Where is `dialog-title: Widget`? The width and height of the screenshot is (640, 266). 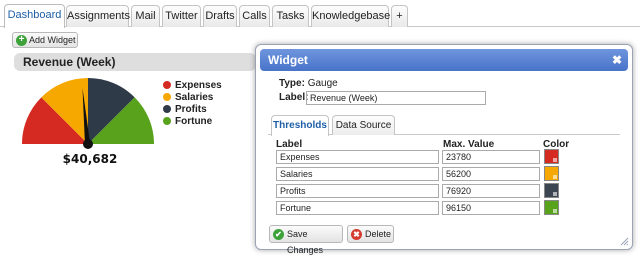 dialog-title: Widget is located at coordinates (288, 60).